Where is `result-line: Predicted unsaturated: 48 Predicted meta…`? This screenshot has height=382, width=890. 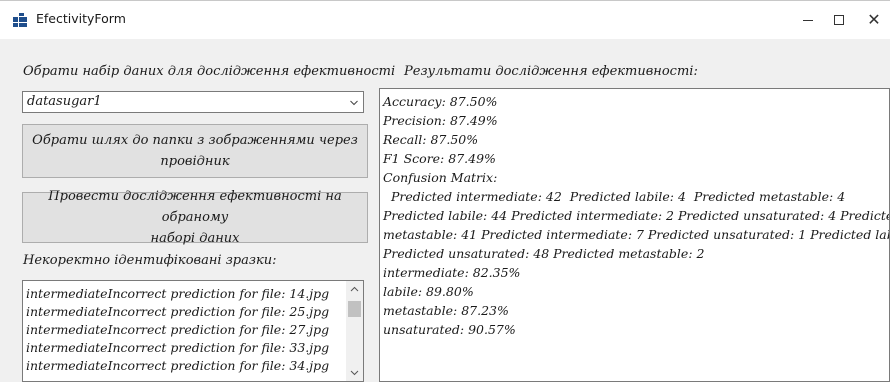 result-line: Predicted unsaturated: 48 Predicted meta… is located at coordinates (544, 253).